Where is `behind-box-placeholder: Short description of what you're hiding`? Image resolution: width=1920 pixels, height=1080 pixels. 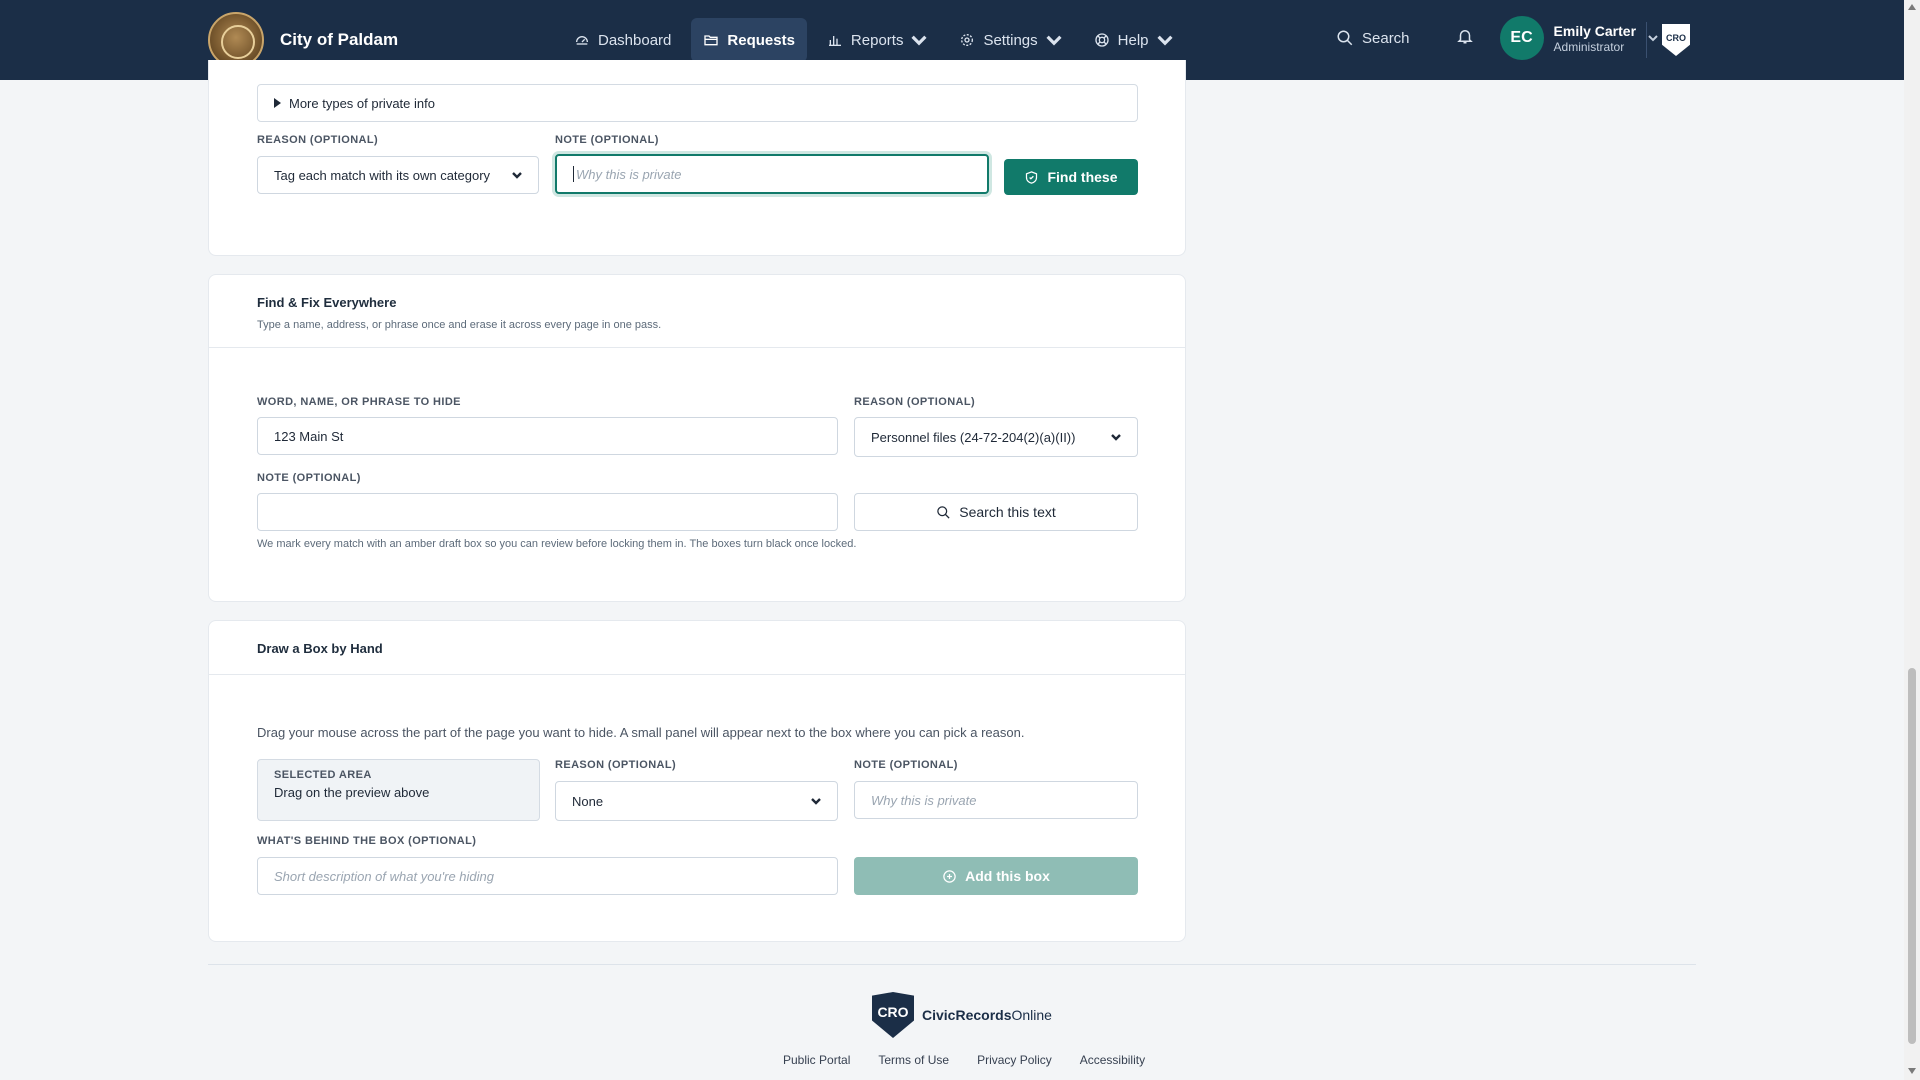 behind-box-placeholder: Short description of what you're hiding is located at coordinates (384, 876).